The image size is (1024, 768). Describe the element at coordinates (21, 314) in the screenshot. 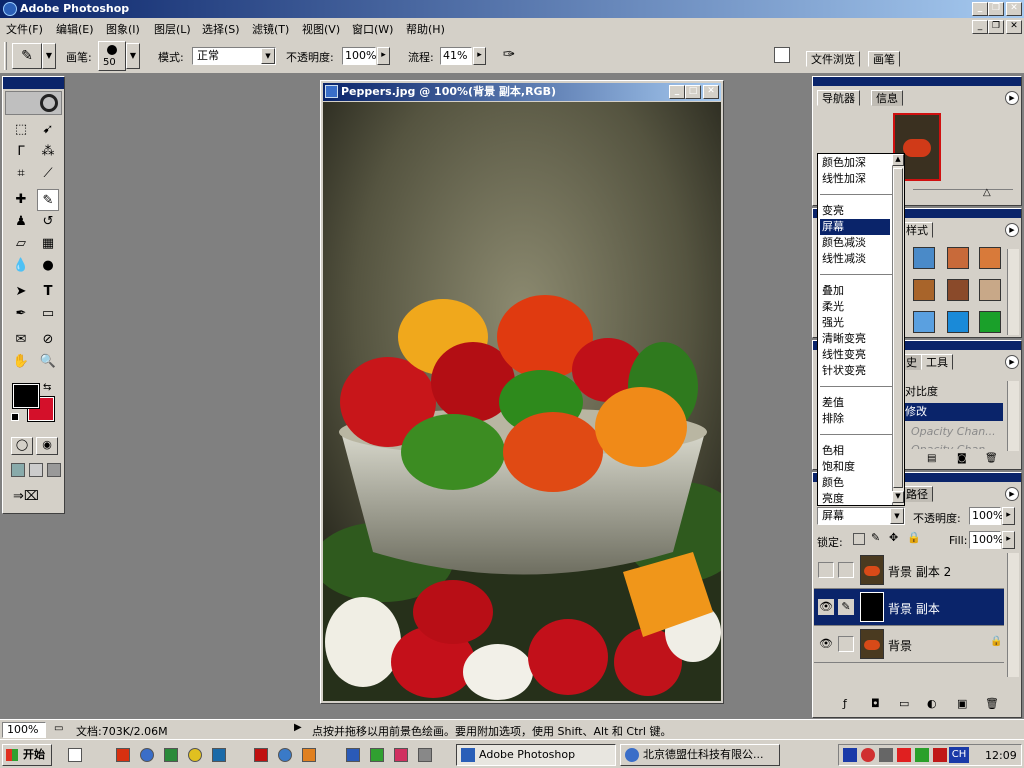

I see `pen-tool-icon: ✒` at that location.